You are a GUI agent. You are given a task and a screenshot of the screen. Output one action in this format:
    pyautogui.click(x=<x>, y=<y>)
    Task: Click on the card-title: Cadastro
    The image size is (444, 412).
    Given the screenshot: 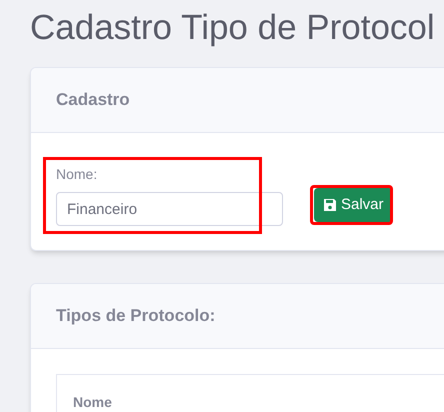 What is the action you would take?
    pyautogui.click(x=93, y=100)
    